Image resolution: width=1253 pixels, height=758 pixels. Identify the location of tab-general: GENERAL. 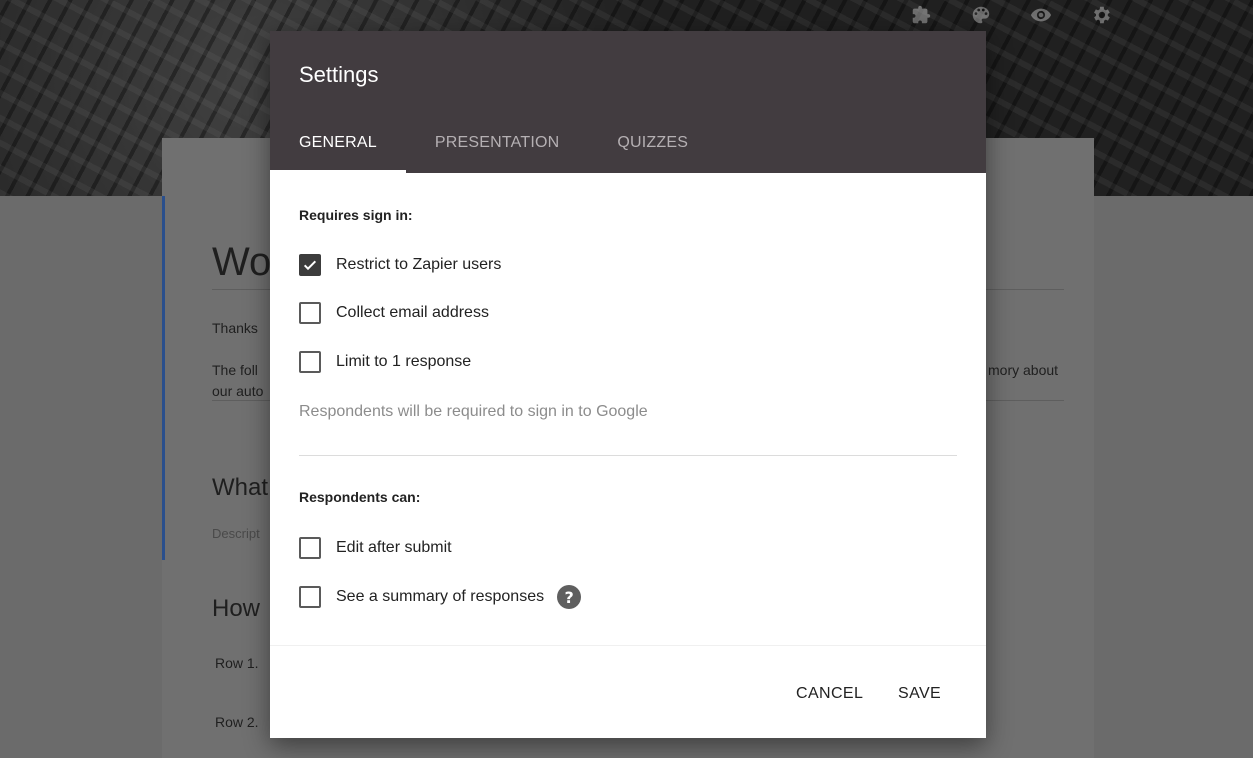
(338, 147).